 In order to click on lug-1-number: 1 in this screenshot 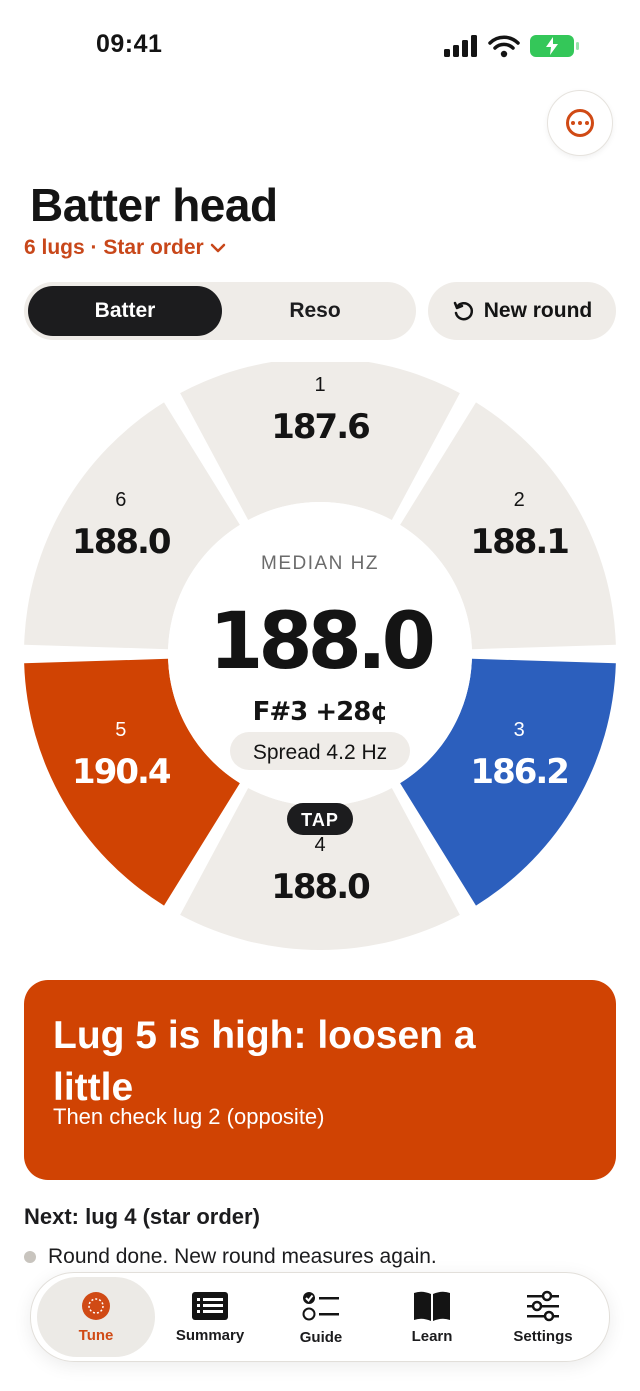, I will do `click(319, 385)`.